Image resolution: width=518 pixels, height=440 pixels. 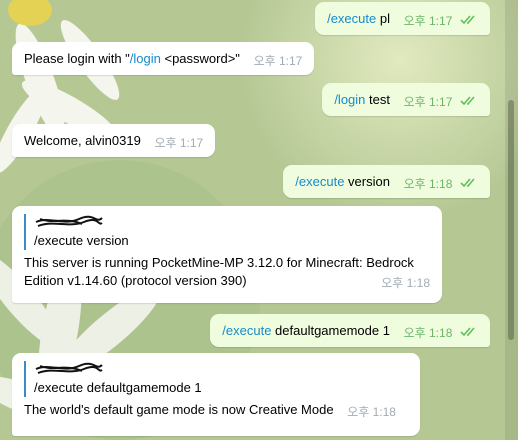 What do you see at coordinates (118, 387) in the screenshot?
I see `reply-quote-text: /execute defaultgamemode 1` at bounding box center [118, 387].